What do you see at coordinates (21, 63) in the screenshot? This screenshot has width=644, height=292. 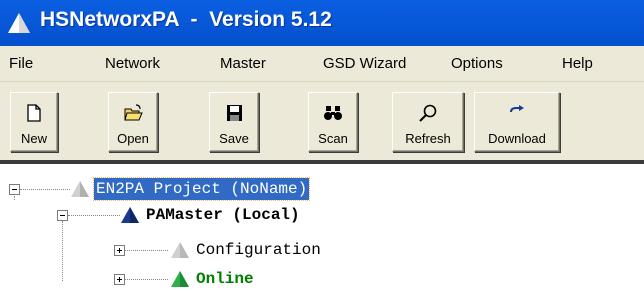 I see `menu-file: File` at bounding box center [21, 63].